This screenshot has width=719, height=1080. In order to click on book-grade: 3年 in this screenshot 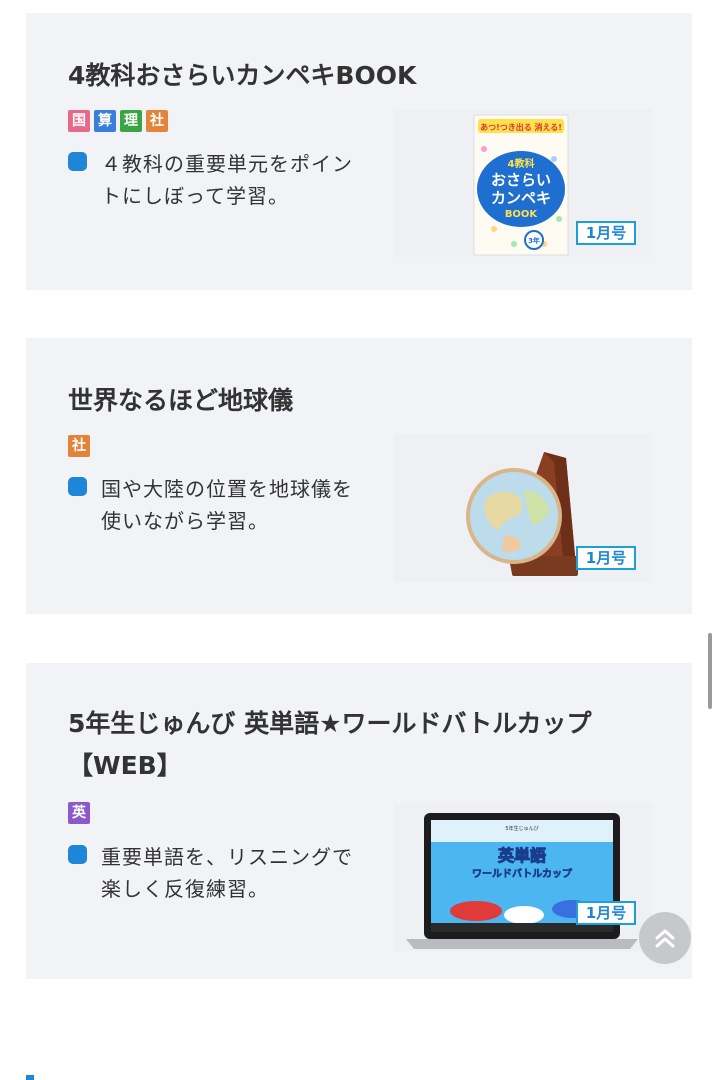, I will do `click(534, 240)`.